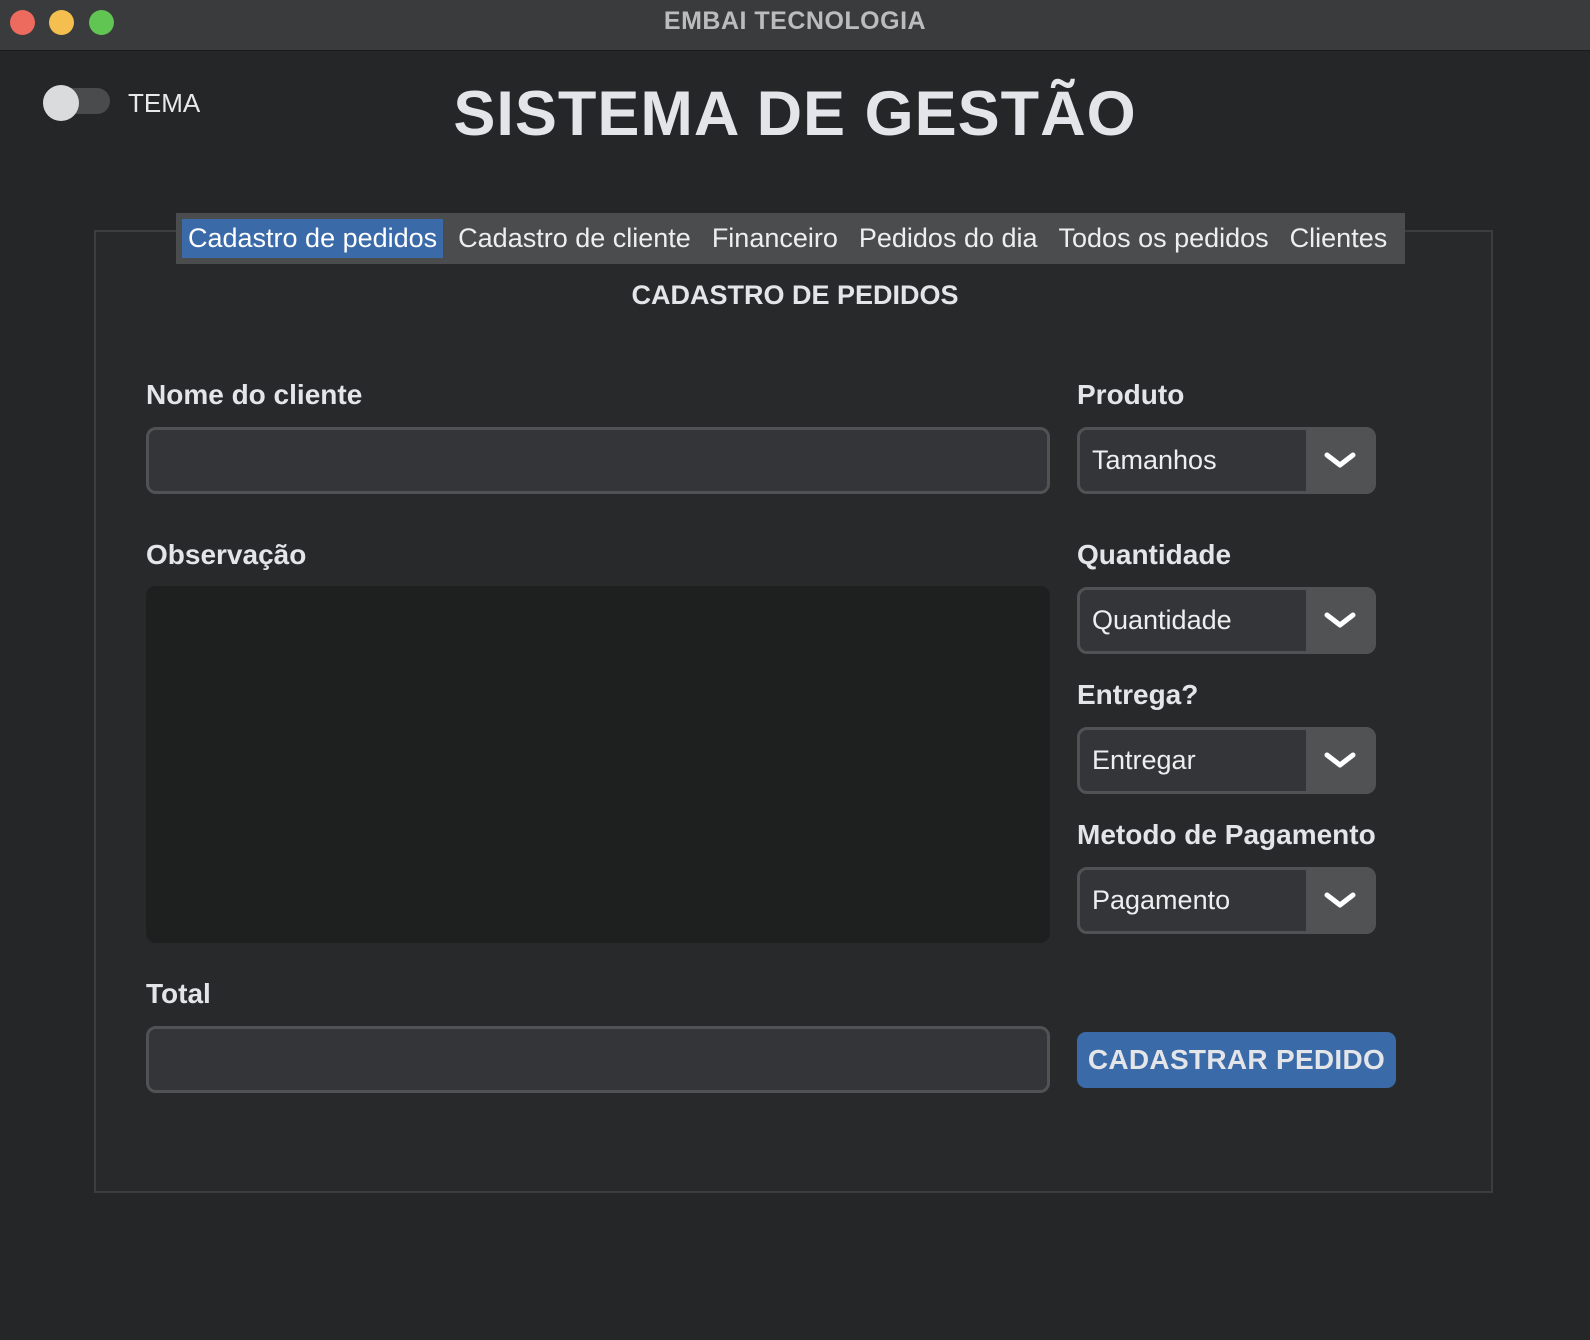 The image size is (1590, 1340). Describe the element at coordinates (1144, 760) in the screenshot. I see `delivery-select-value: Entregar` at that location.